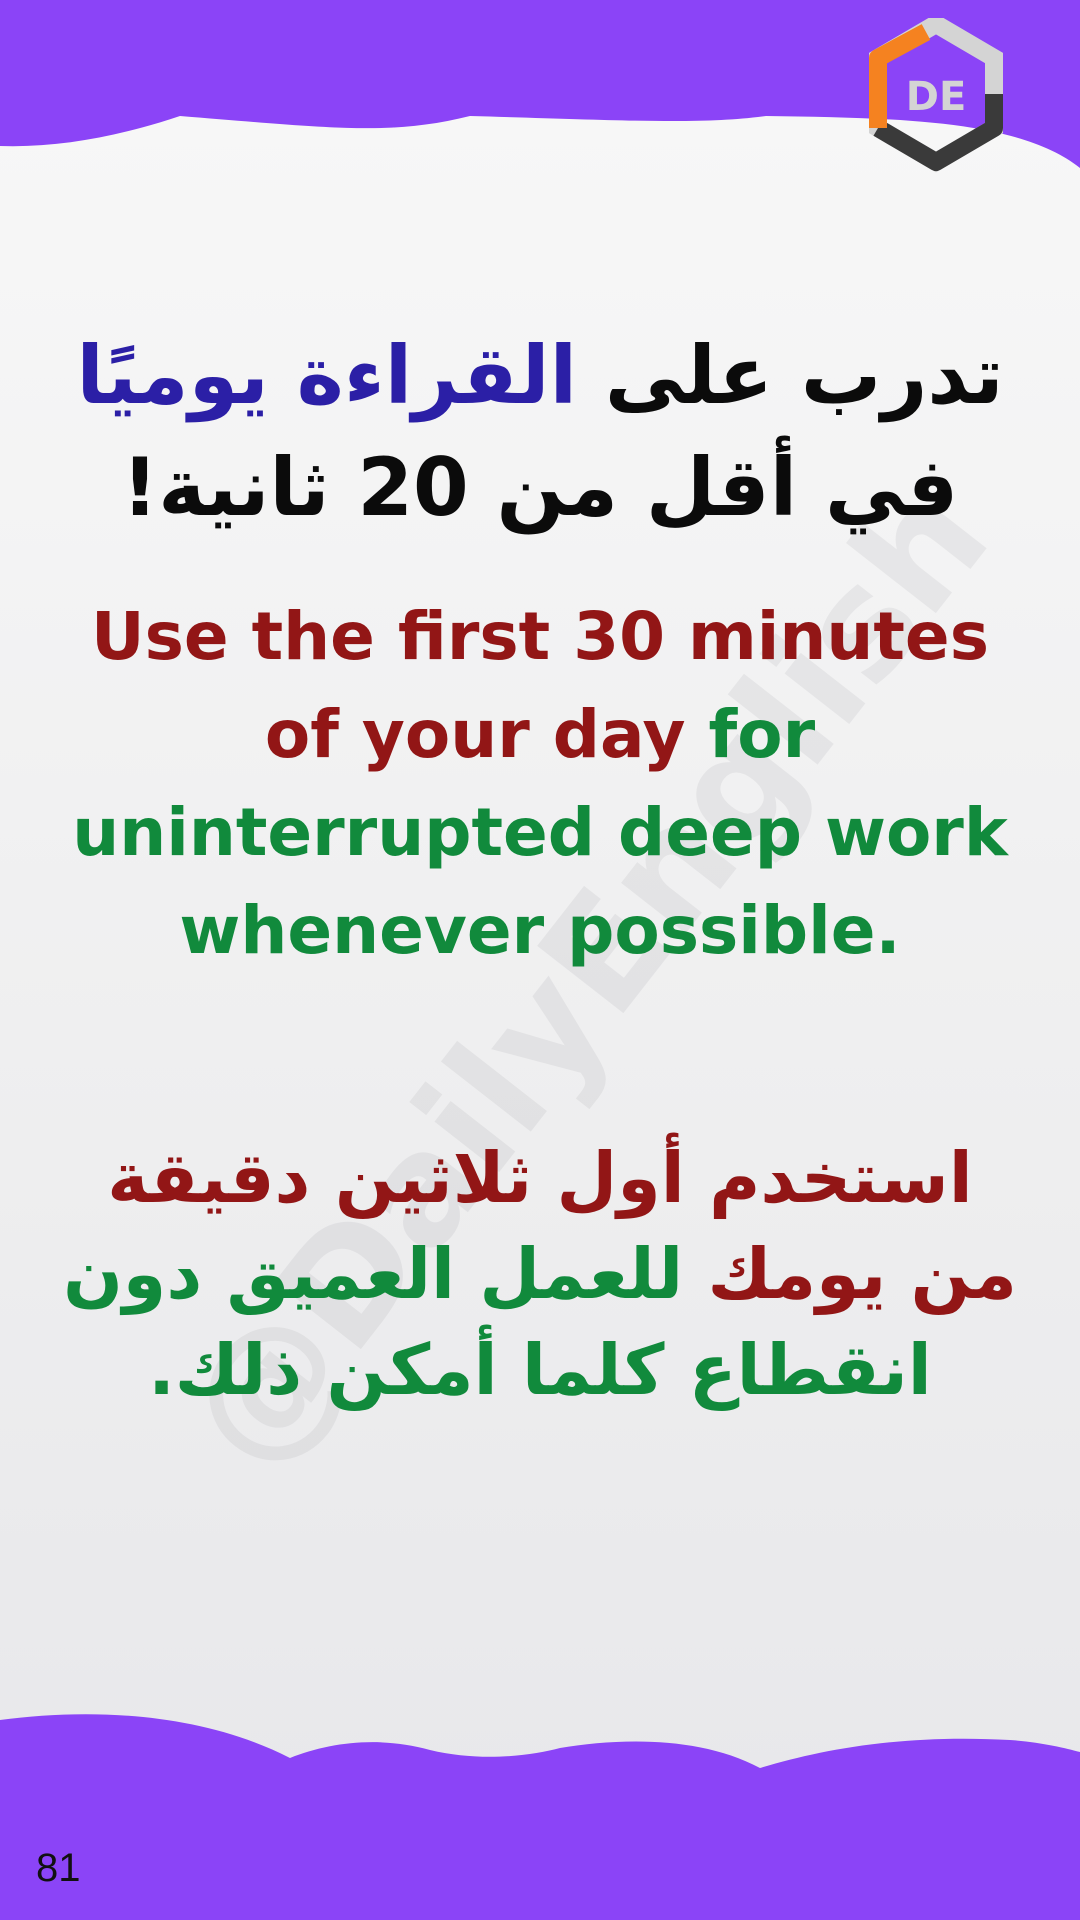 The height and width of the screenshot is (1920, 1080). I want to click on bottom-wave-banner, so click(540, 1817).